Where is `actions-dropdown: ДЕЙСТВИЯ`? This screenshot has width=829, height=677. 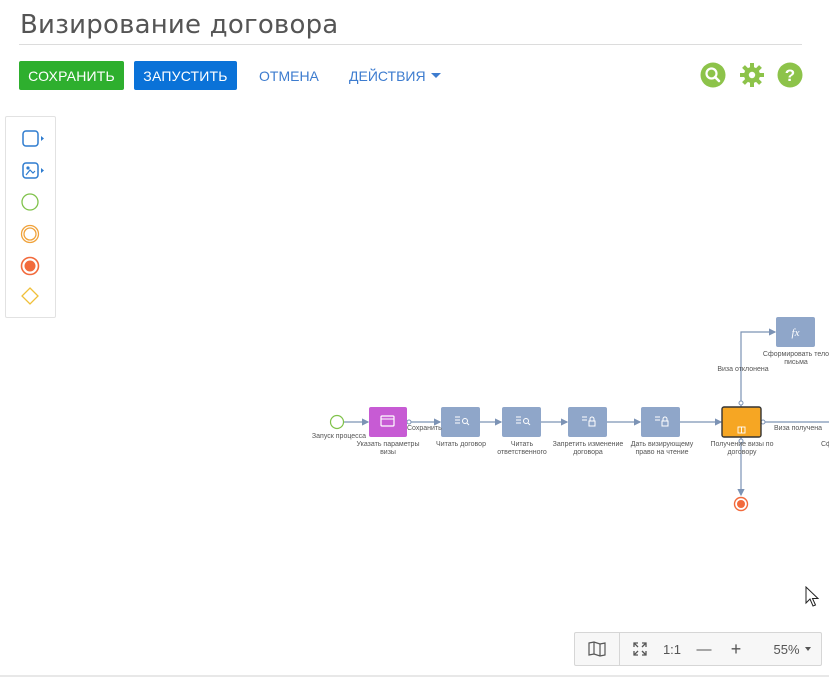
actions-dropdown: ДЕЙСТВИЯ is located at coordinates (395, 76).